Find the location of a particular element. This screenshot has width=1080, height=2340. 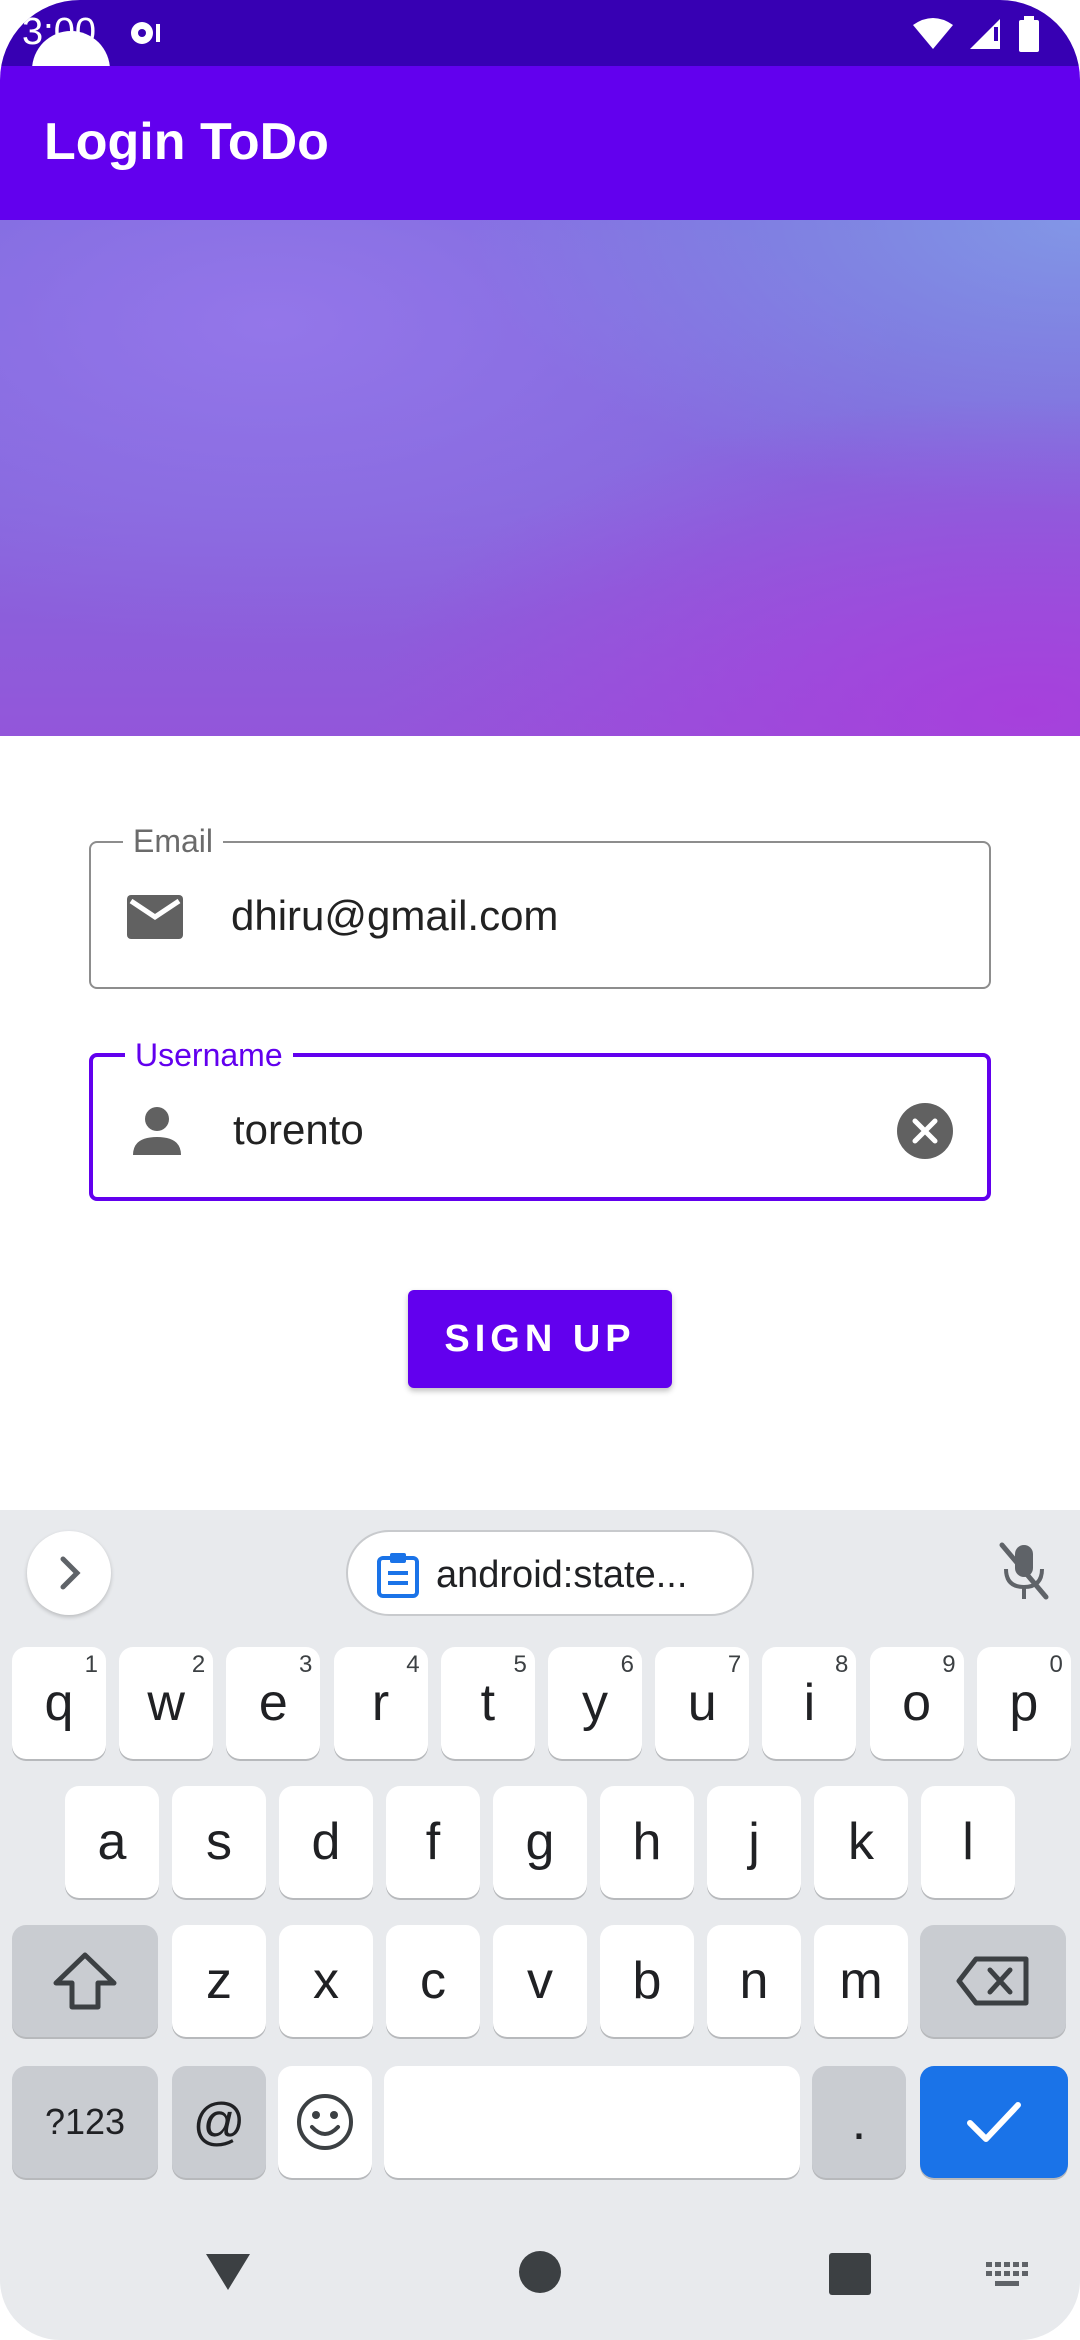

shift-icon is located at coordinates (85, 1981).